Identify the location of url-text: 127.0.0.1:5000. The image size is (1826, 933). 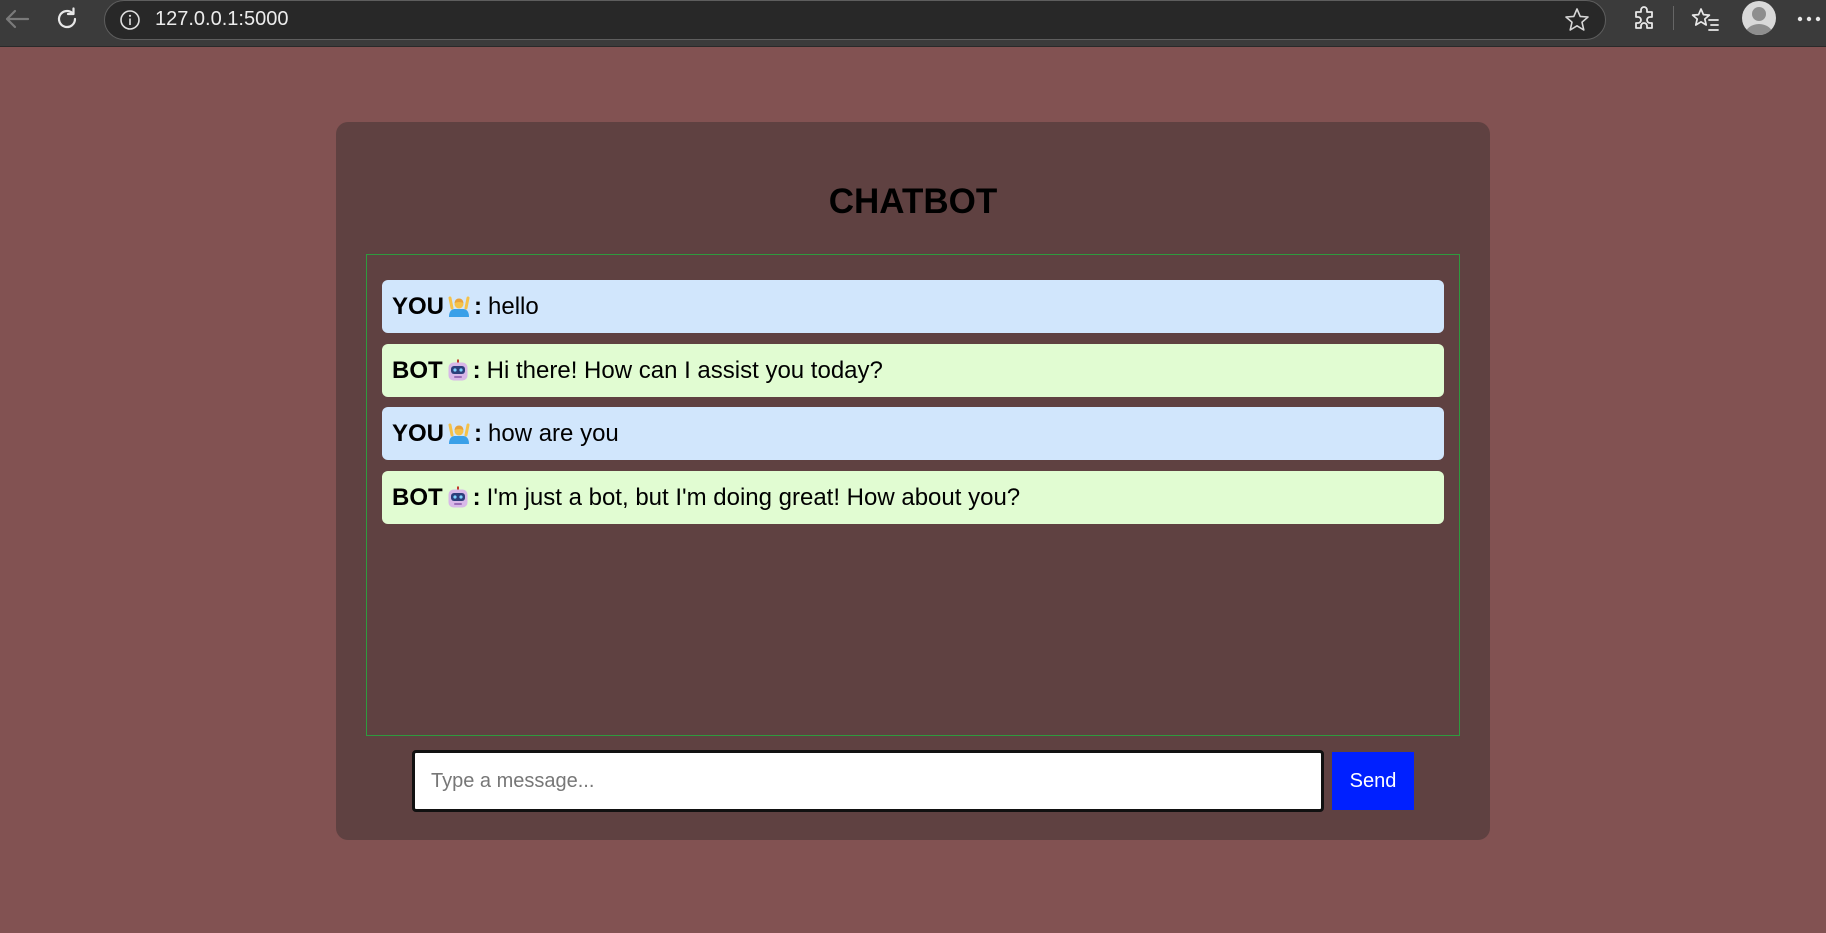
(222, 19).